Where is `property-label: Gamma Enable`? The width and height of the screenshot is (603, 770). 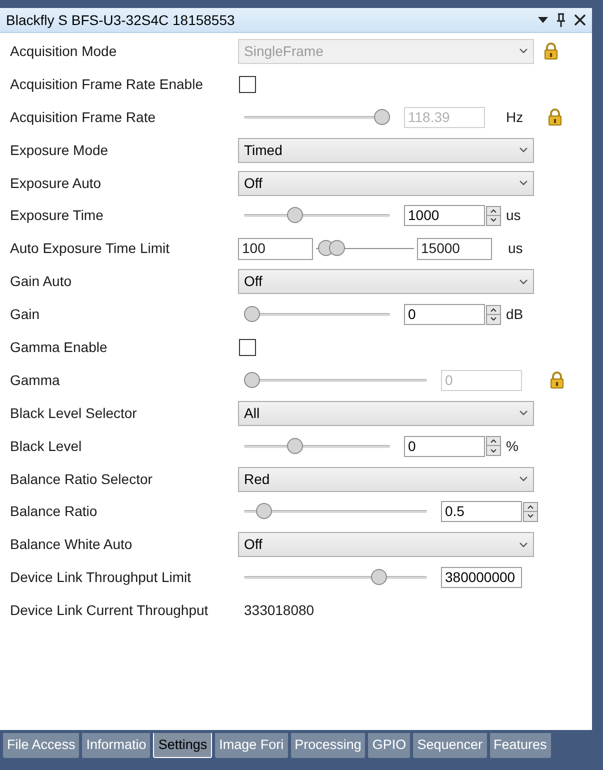
property-label: Gamma Enable is located at coordinates (58, 347).